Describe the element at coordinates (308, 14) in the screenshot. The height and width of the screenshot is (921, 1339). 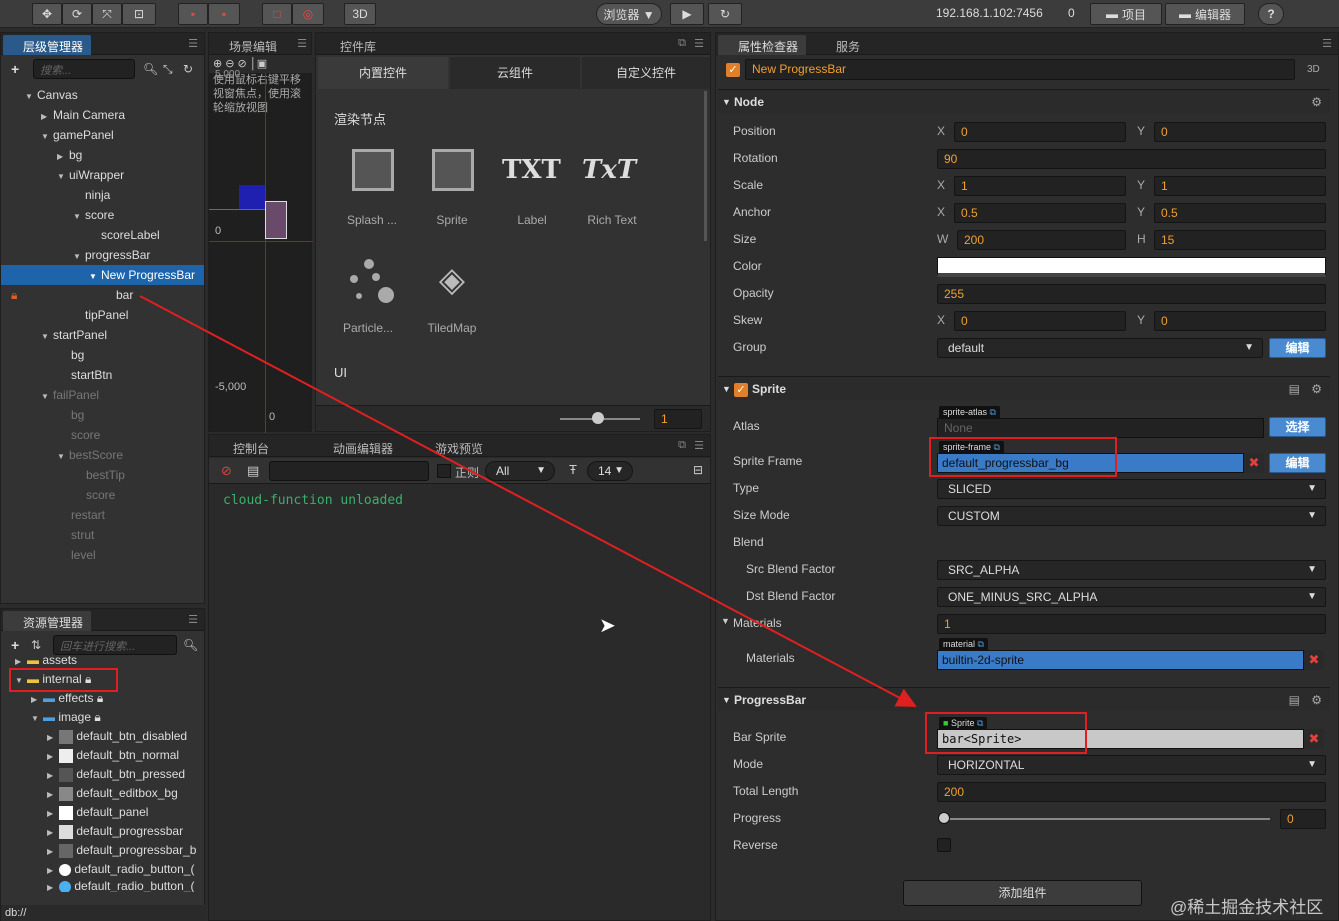
I see `gizmo-icon: ◎` at that location.